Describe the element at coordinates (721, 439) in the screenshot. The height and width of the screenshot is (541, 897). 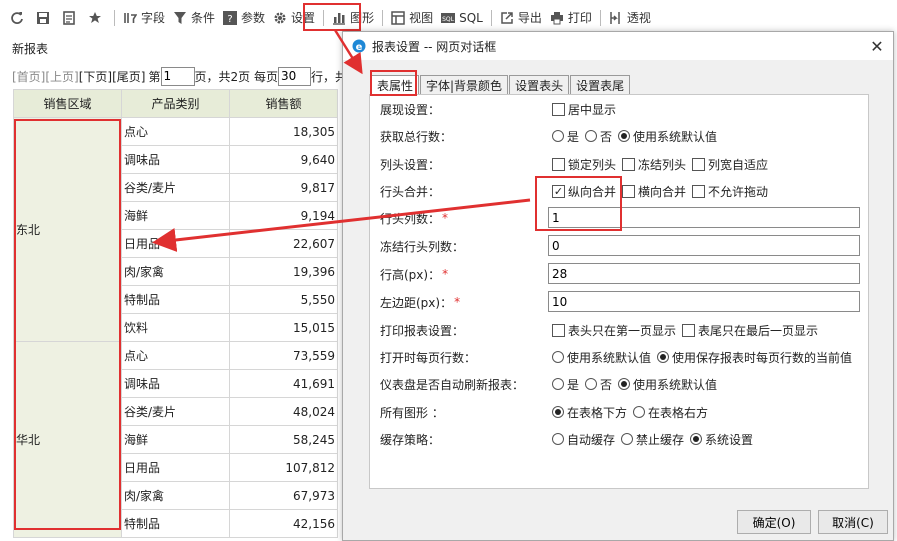
I see `radio-option: 系统设置` at that location.